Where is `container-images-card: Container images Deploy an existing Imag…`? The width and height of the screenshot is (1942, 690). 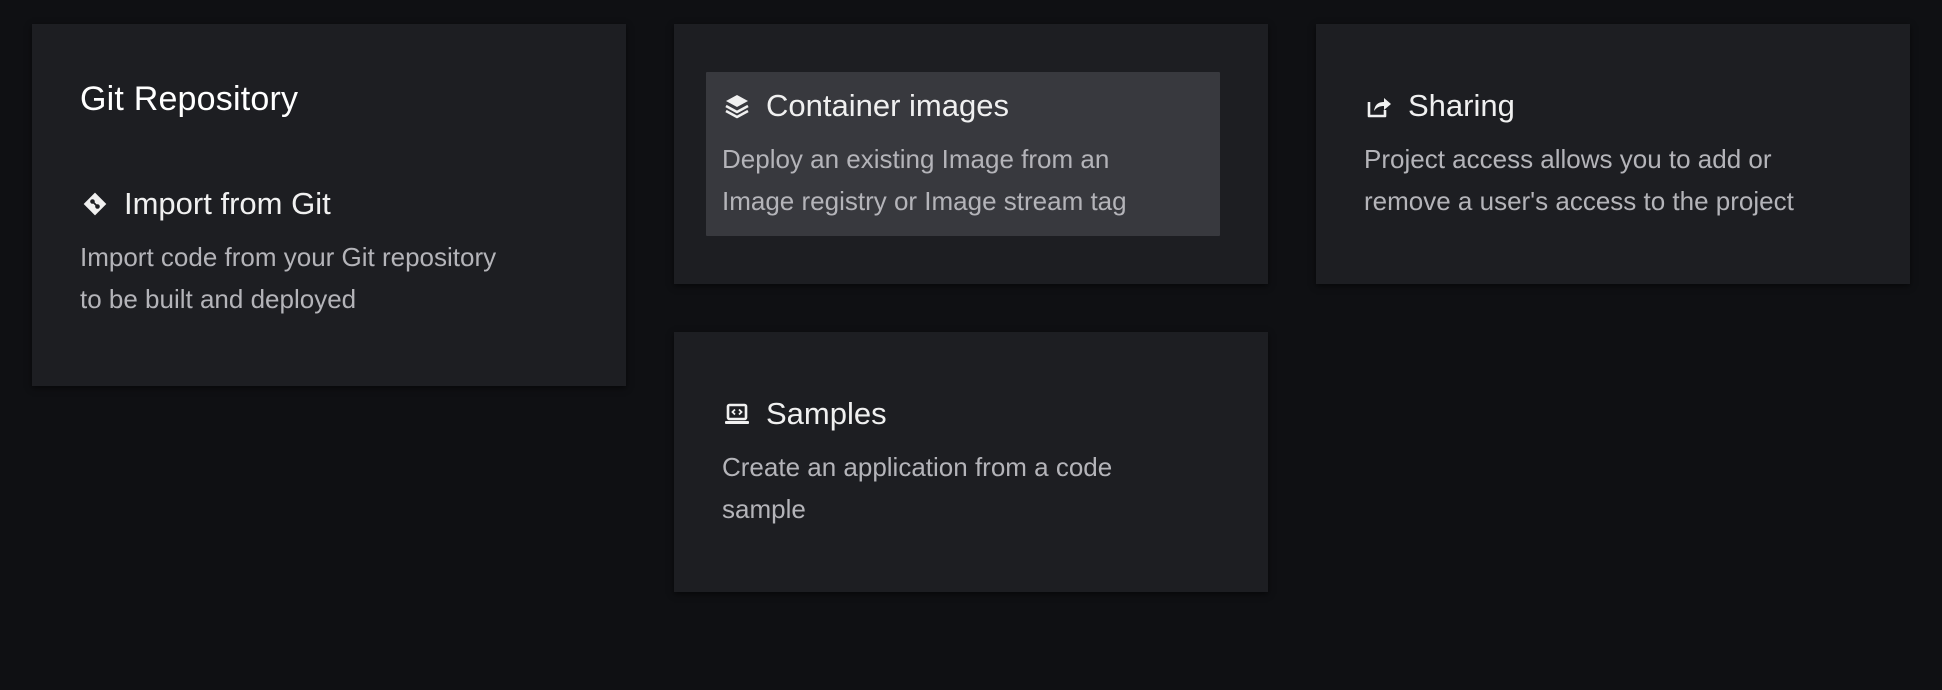
container-images-card: Container images Deploy an existing Imag… is located at coordinates (971, 154).